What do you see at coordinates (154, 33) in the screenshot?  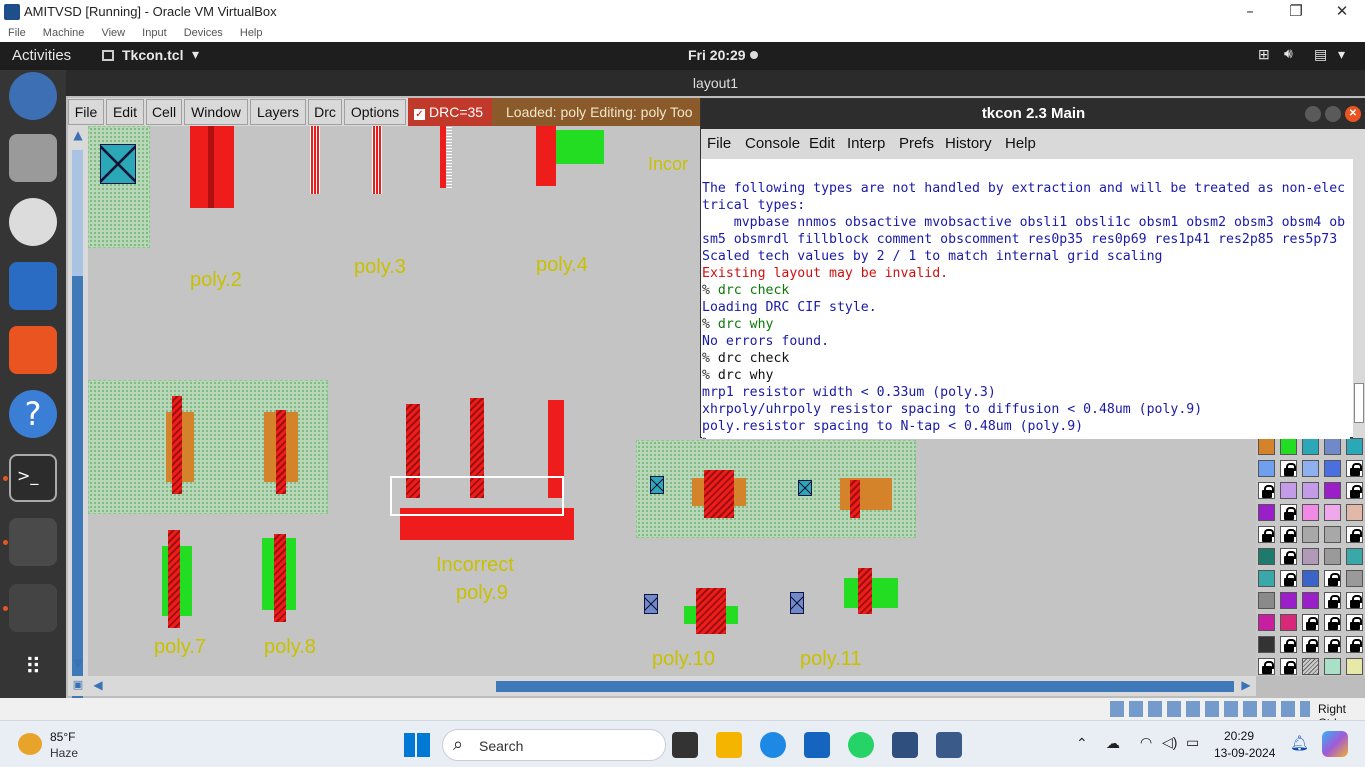 I see `vb-menu-input: Input` at bounding box center [154, 33].